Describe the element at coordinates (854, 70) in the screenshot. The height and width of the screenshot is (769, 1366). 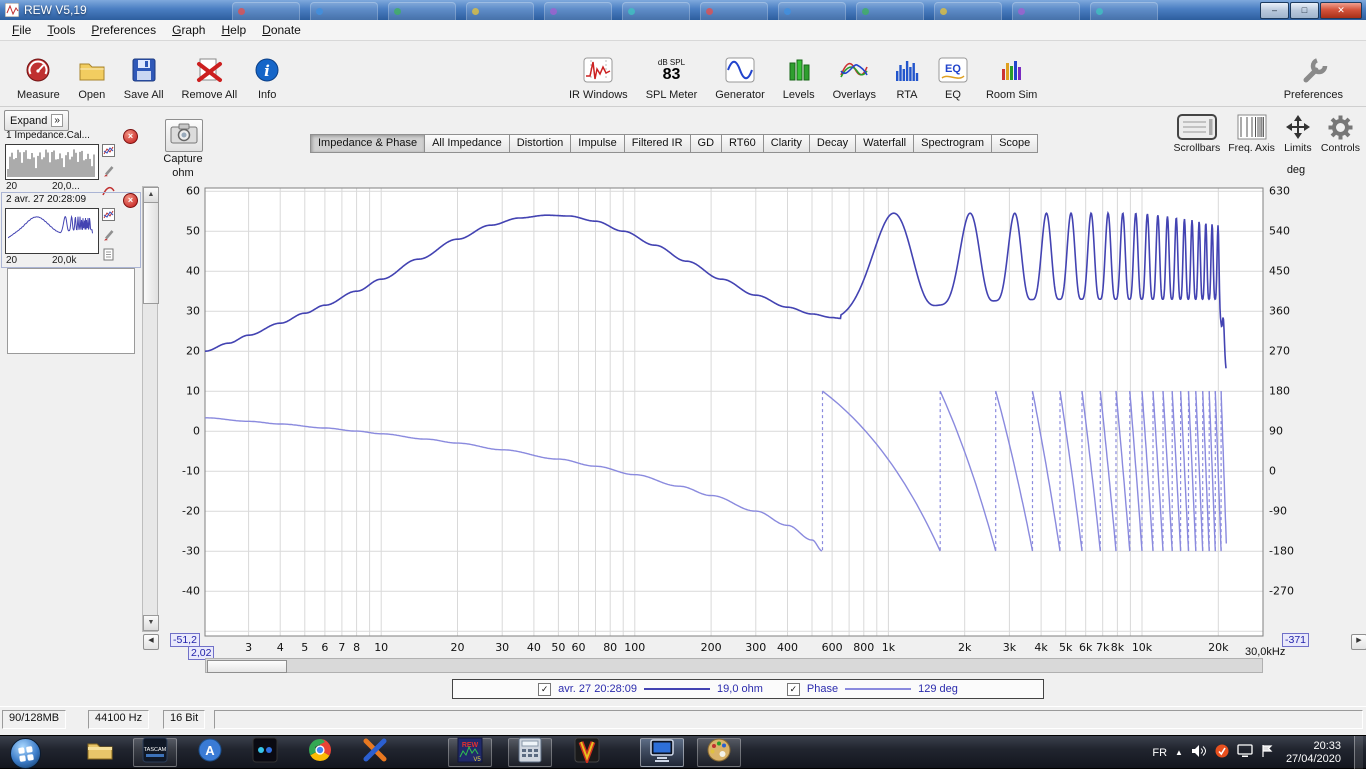
I see `overlays-icon` at that location.